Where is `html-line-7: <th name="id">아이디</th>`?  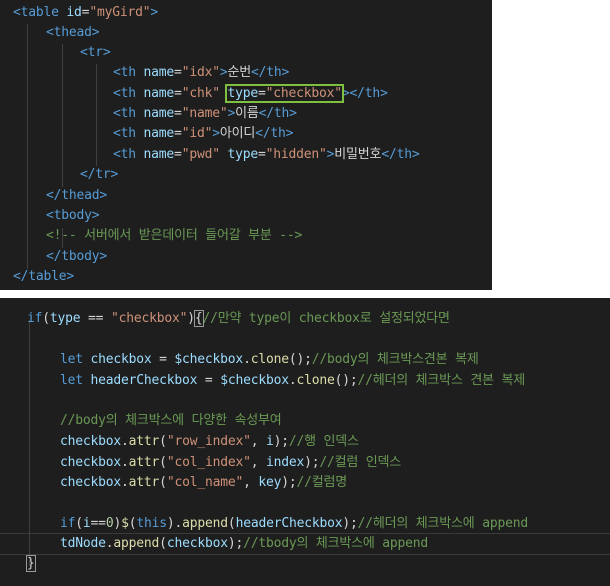
html-line-7: <th name="id">아이디</th> is located at coordinates (203, 134).